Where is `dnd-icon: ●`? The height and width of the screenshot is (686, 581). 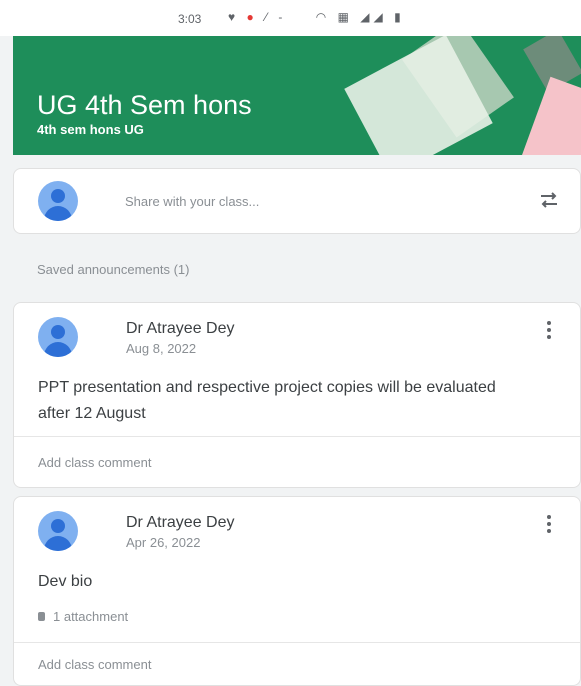
dnd-icon: ● is located at coordinates (252, 17).